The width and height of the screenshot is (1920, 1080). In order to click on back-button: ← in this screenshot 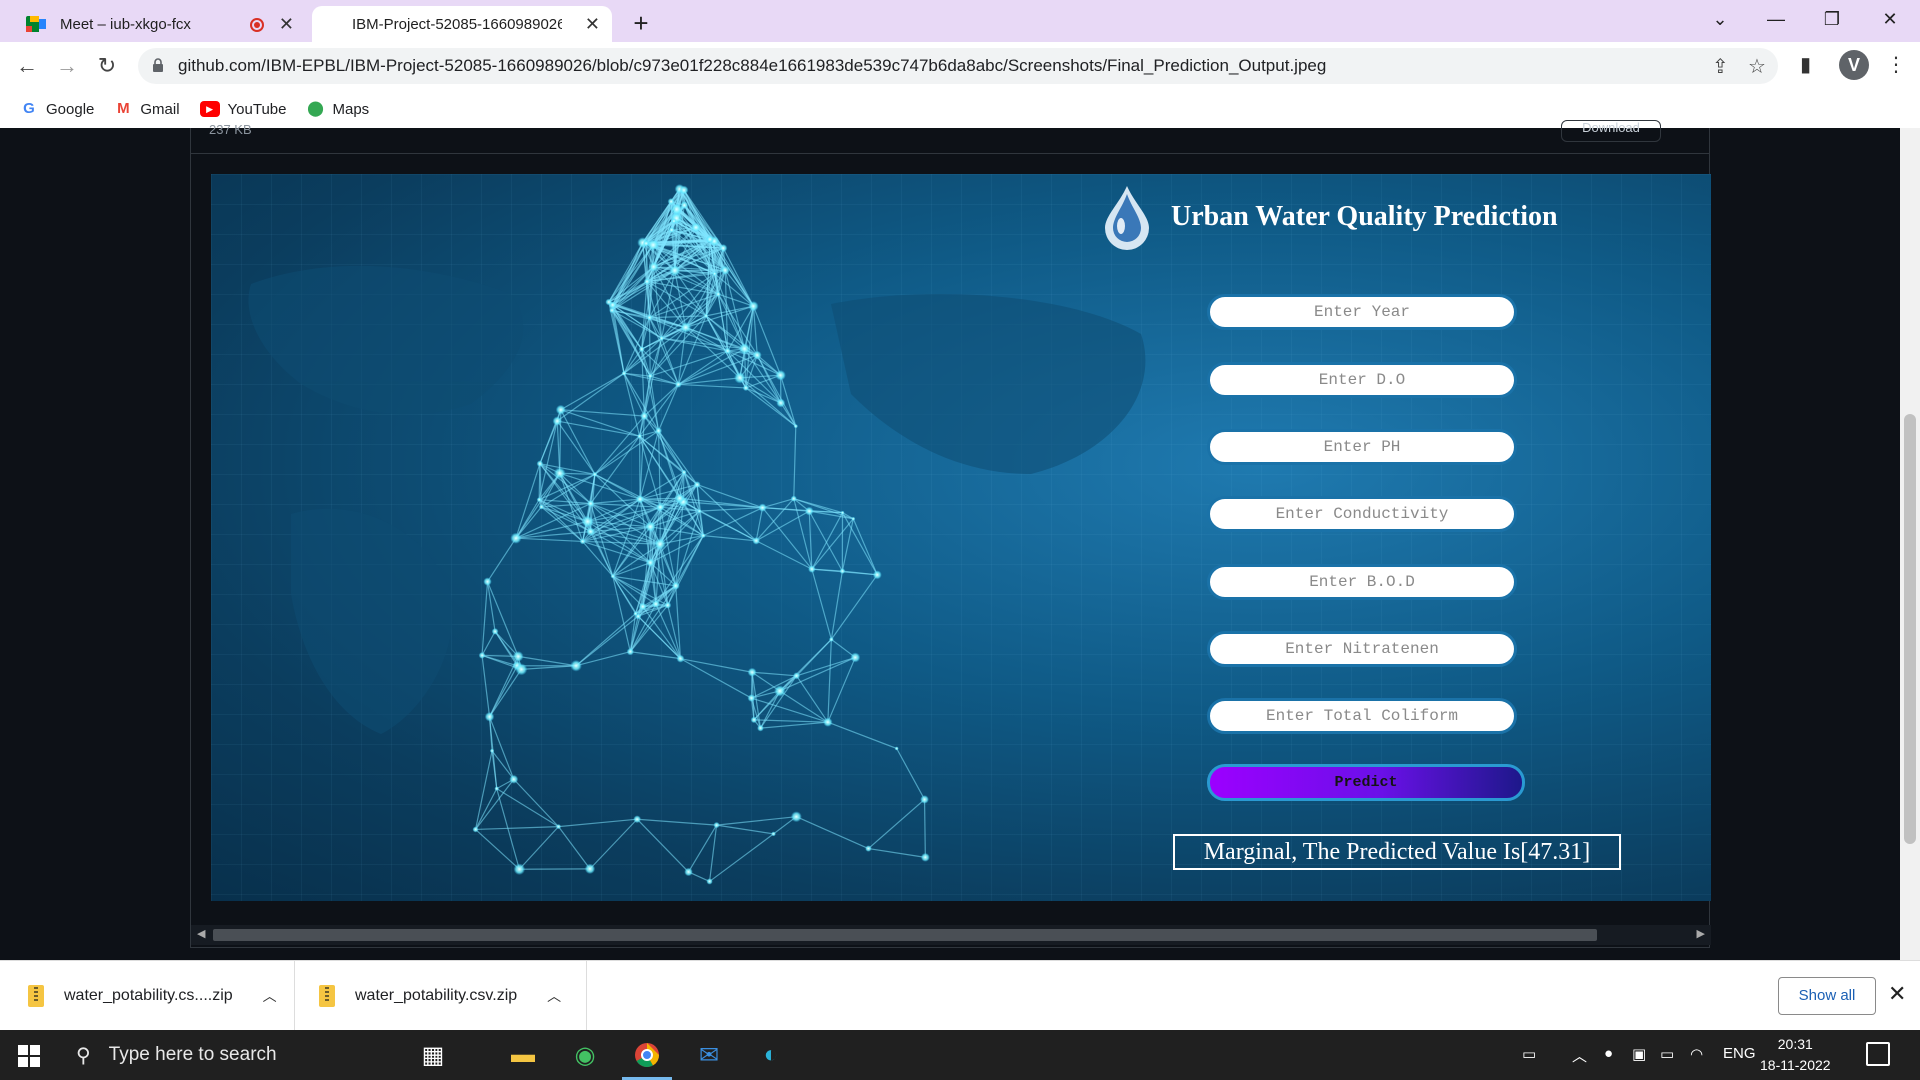, I will do `click(27, 66)`.